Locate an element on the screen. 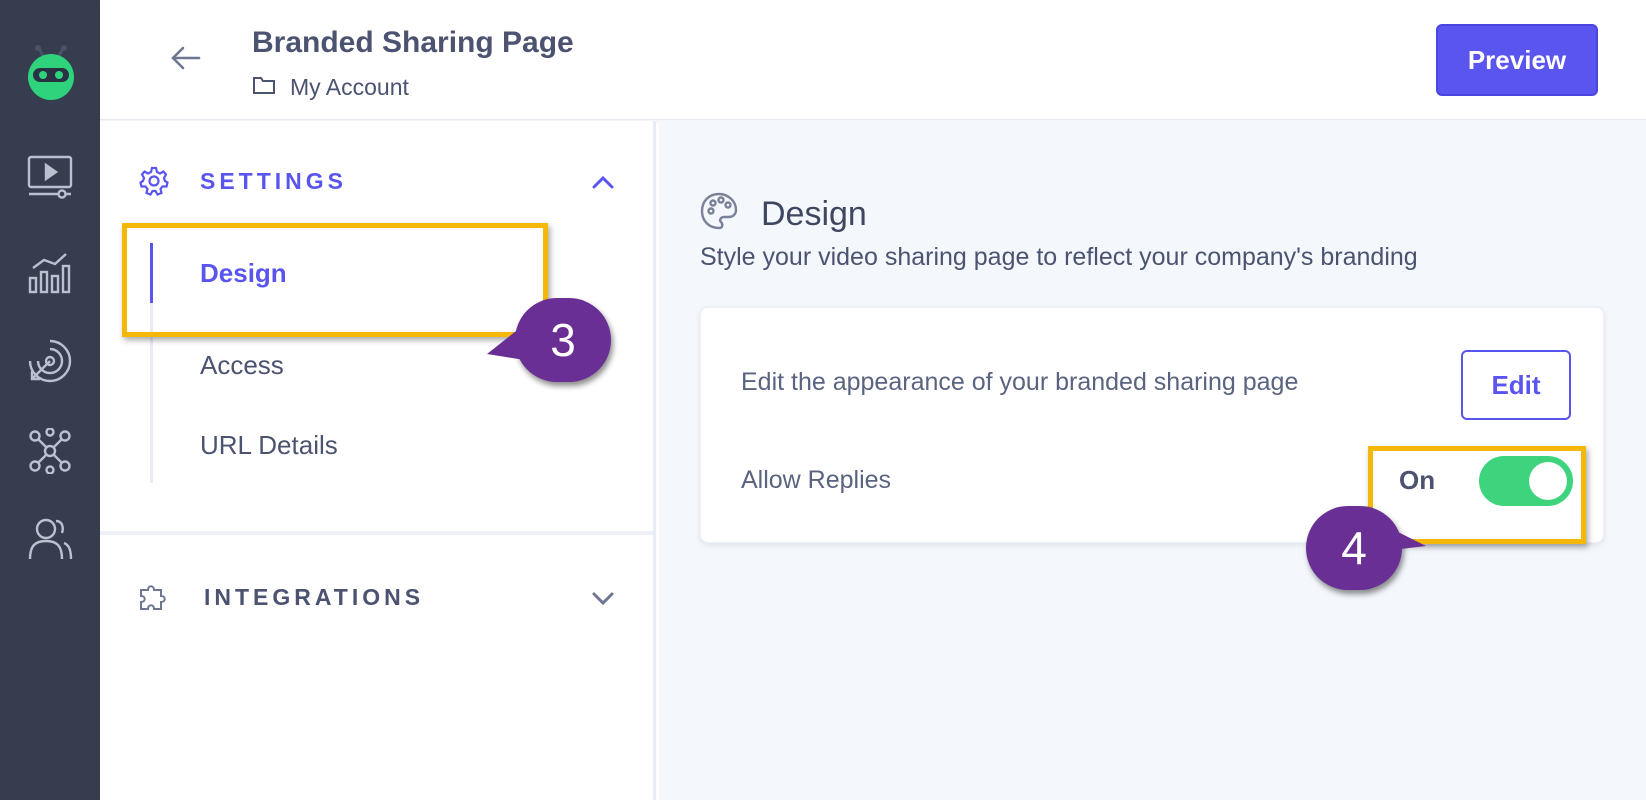  sidebar-item-design: Design is located at coordinates (340, 273).